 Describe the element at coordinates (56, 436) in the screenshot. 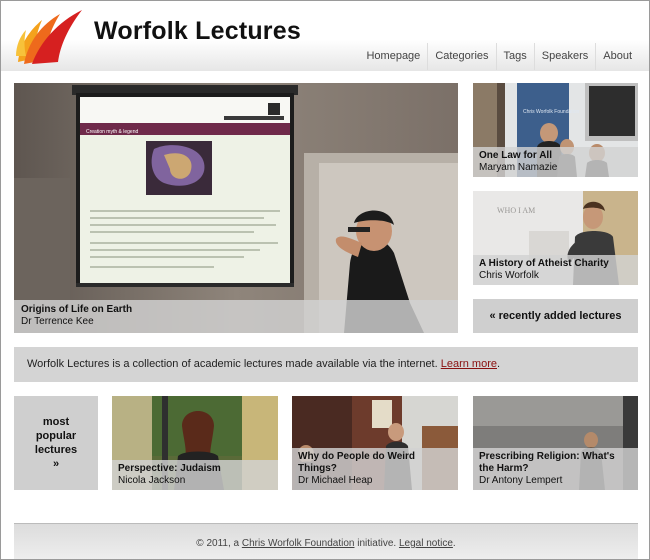

I see `popular-box-line-2: popular` at that location.